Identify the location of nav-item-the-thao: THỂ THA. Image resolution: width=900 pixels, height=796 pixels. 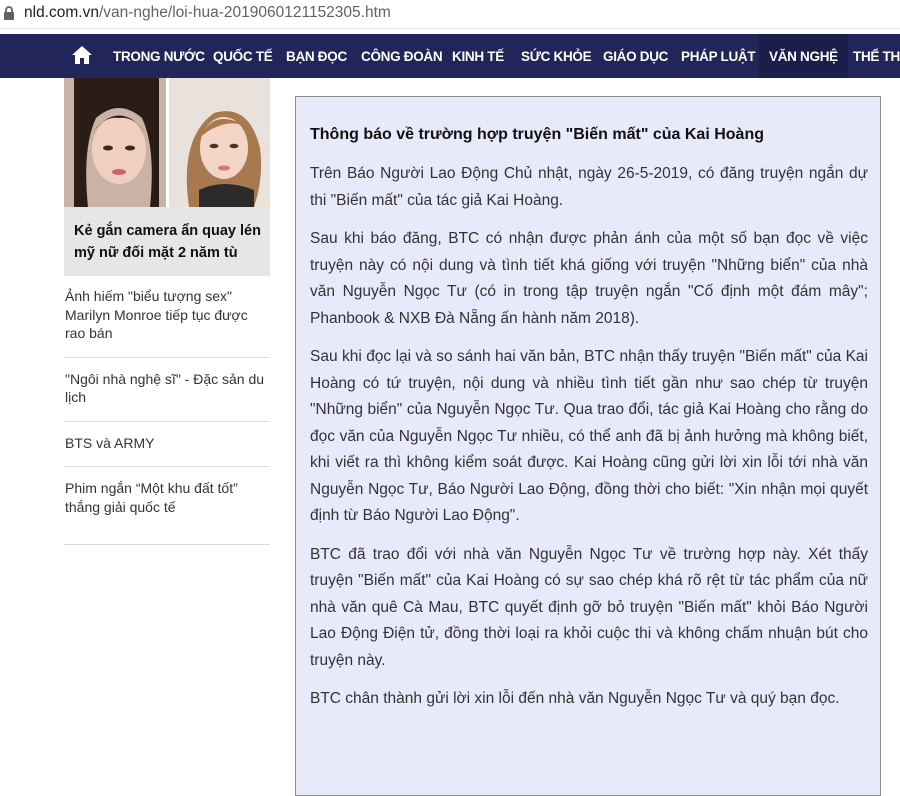
(876, 56).